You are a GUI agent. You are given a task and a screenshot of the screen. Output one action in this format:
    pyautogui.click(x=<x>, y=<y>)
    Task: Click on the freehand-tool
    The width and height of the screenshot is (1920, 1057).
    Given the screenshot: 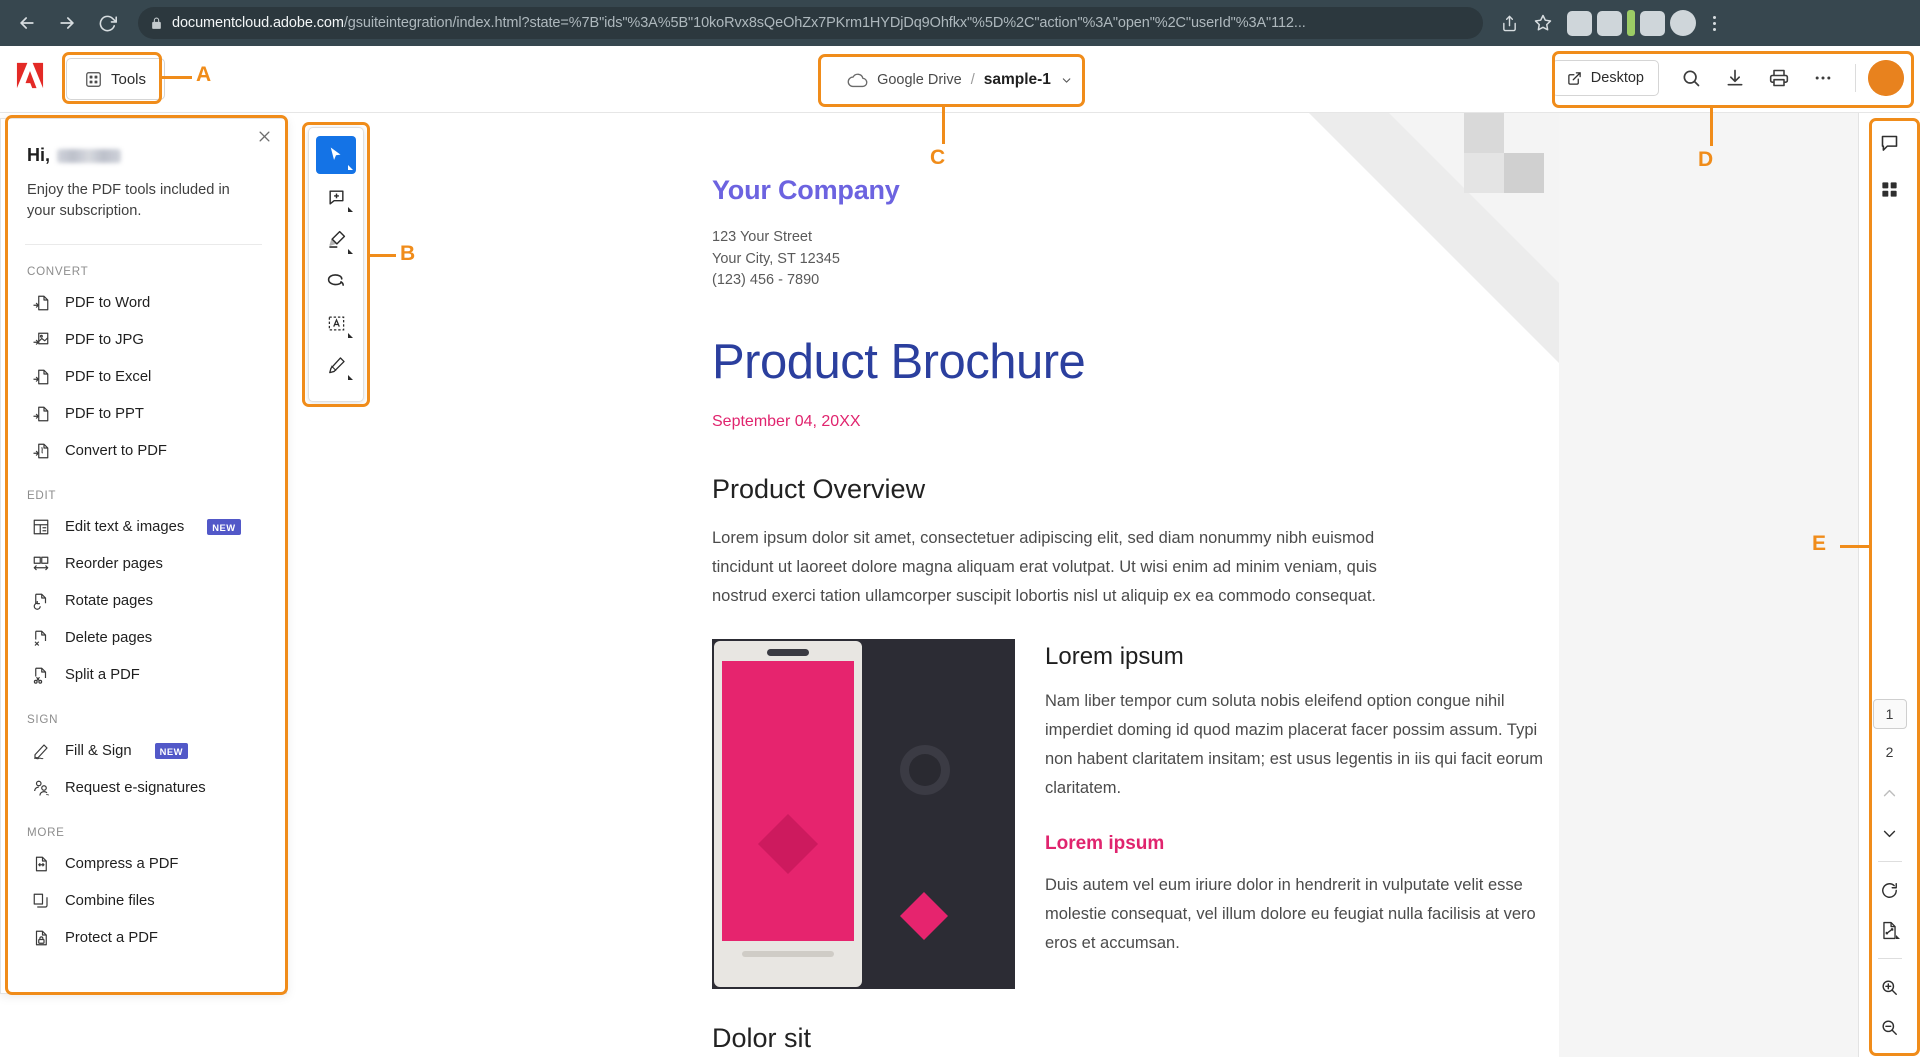 What is the action you would take?
    pyautogui.click(x=336, y=281)
    